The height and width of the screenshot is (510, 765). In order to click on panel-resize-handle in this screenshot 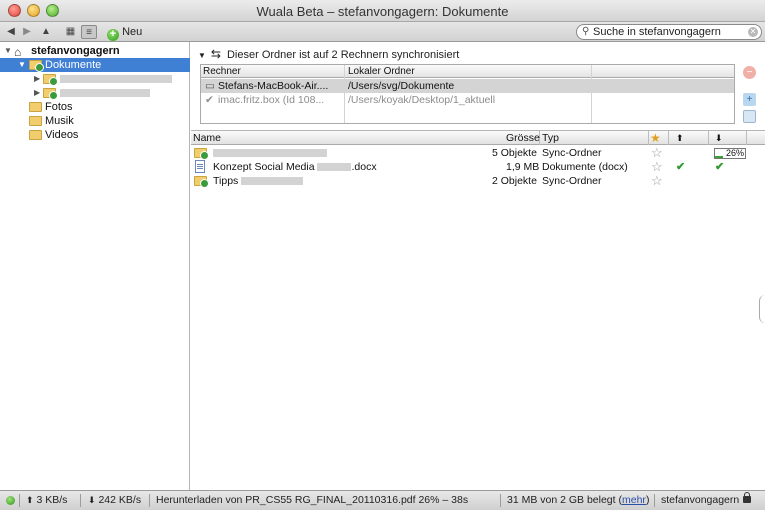, I will do `click(762, 309)`.